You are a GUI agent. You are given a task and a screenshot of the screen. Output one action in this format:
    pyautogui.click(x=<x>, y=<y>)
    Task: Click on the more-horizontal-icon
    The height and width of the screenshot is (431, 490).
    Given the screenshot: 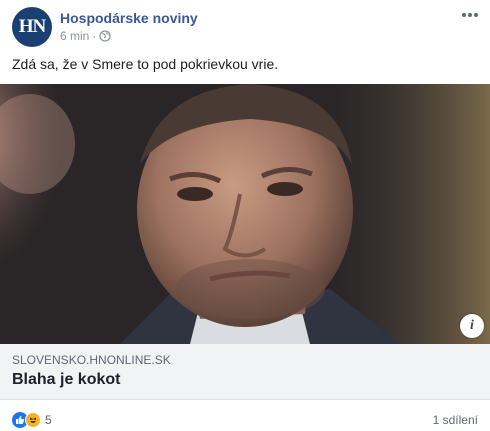 What is the action you would take?
    pyautogui.click(x=470, y=16)
    